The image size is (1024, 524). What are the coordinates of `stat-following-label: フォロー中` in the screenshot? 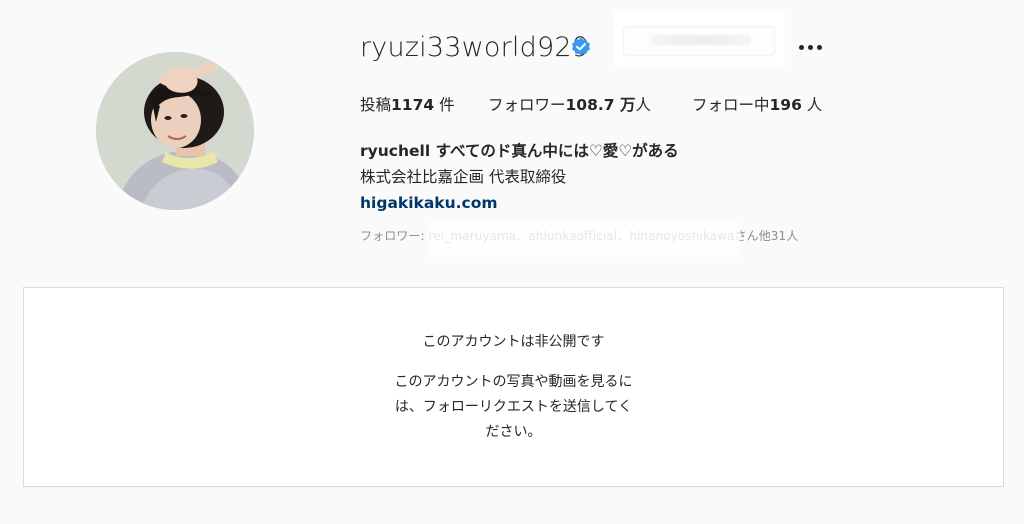 It's located at (731, 105).